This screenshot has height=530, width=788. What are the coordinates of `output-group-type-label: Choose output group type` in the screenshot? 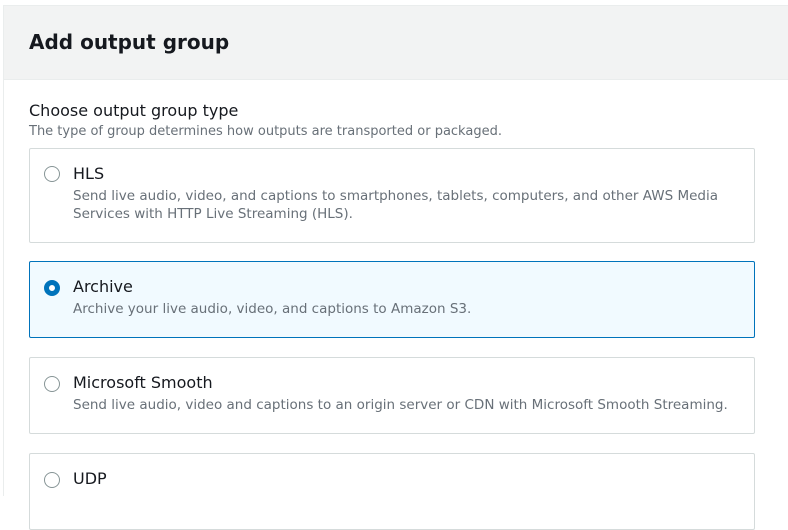 It's located at (134, 110).